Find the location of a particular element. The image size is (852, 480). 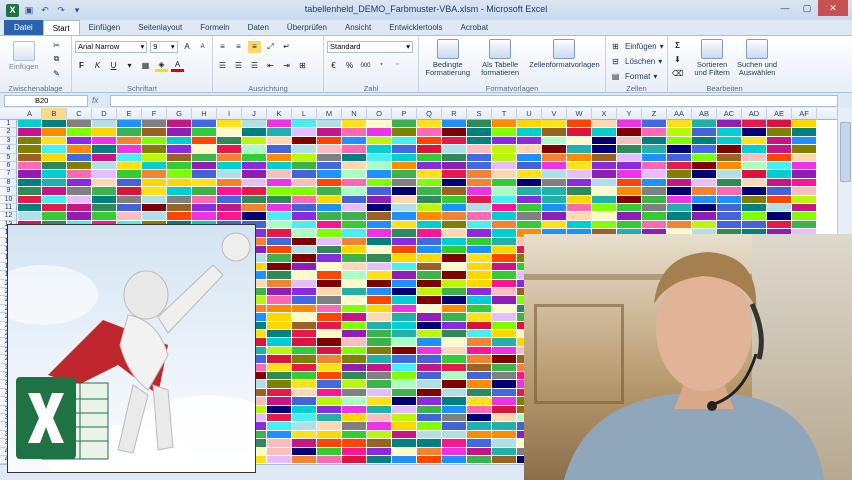

insert-cells-button: ⊞ Einfügen ▾ is located at coordinates (636, 46).